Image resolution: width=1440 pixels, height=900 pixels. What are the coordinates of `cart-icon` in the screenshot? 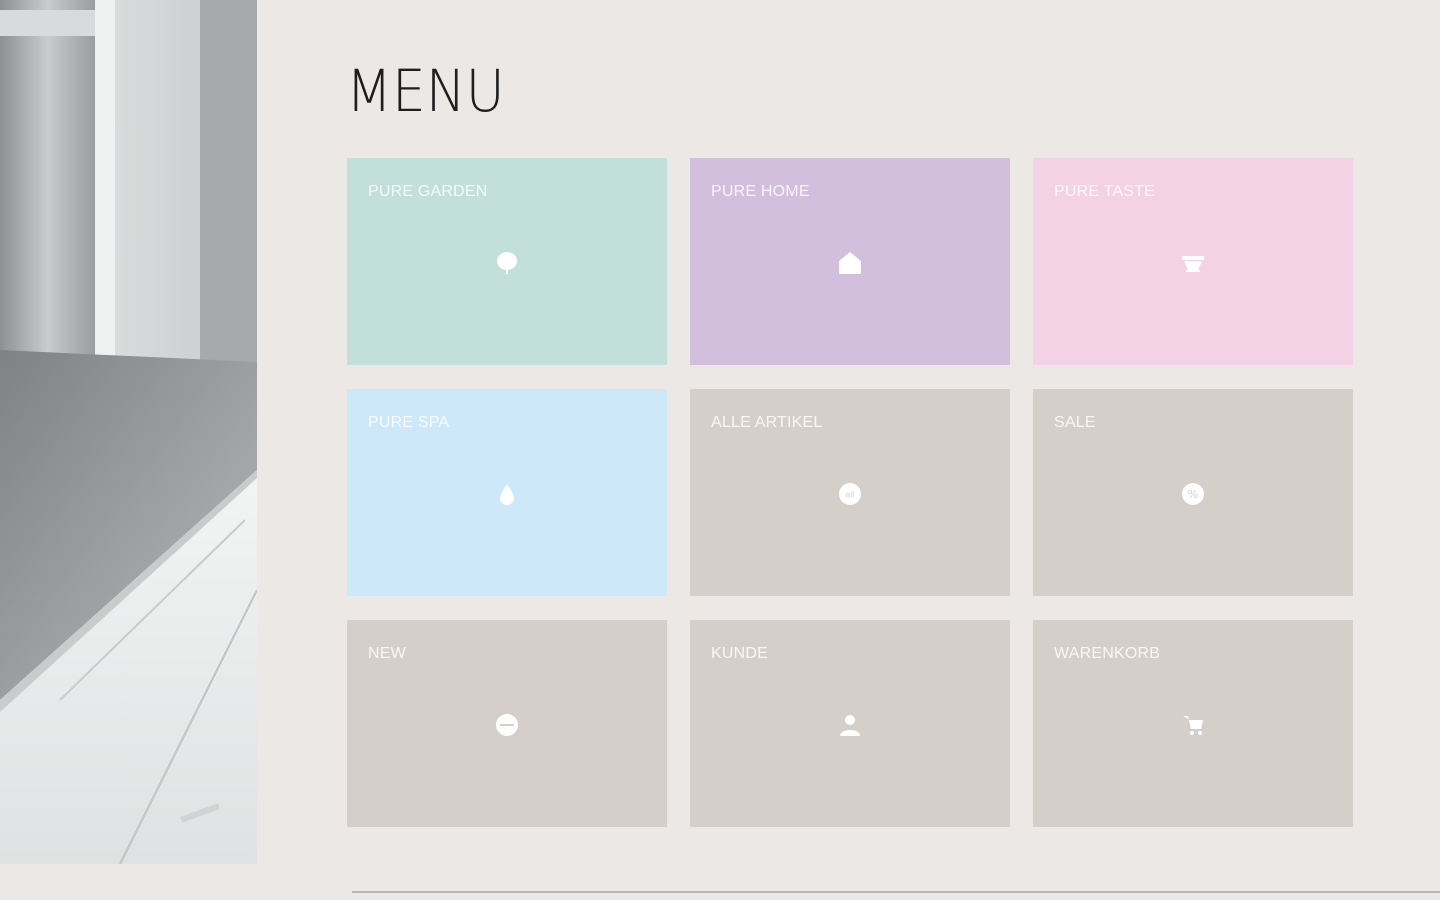 It's located at (1193, 725).